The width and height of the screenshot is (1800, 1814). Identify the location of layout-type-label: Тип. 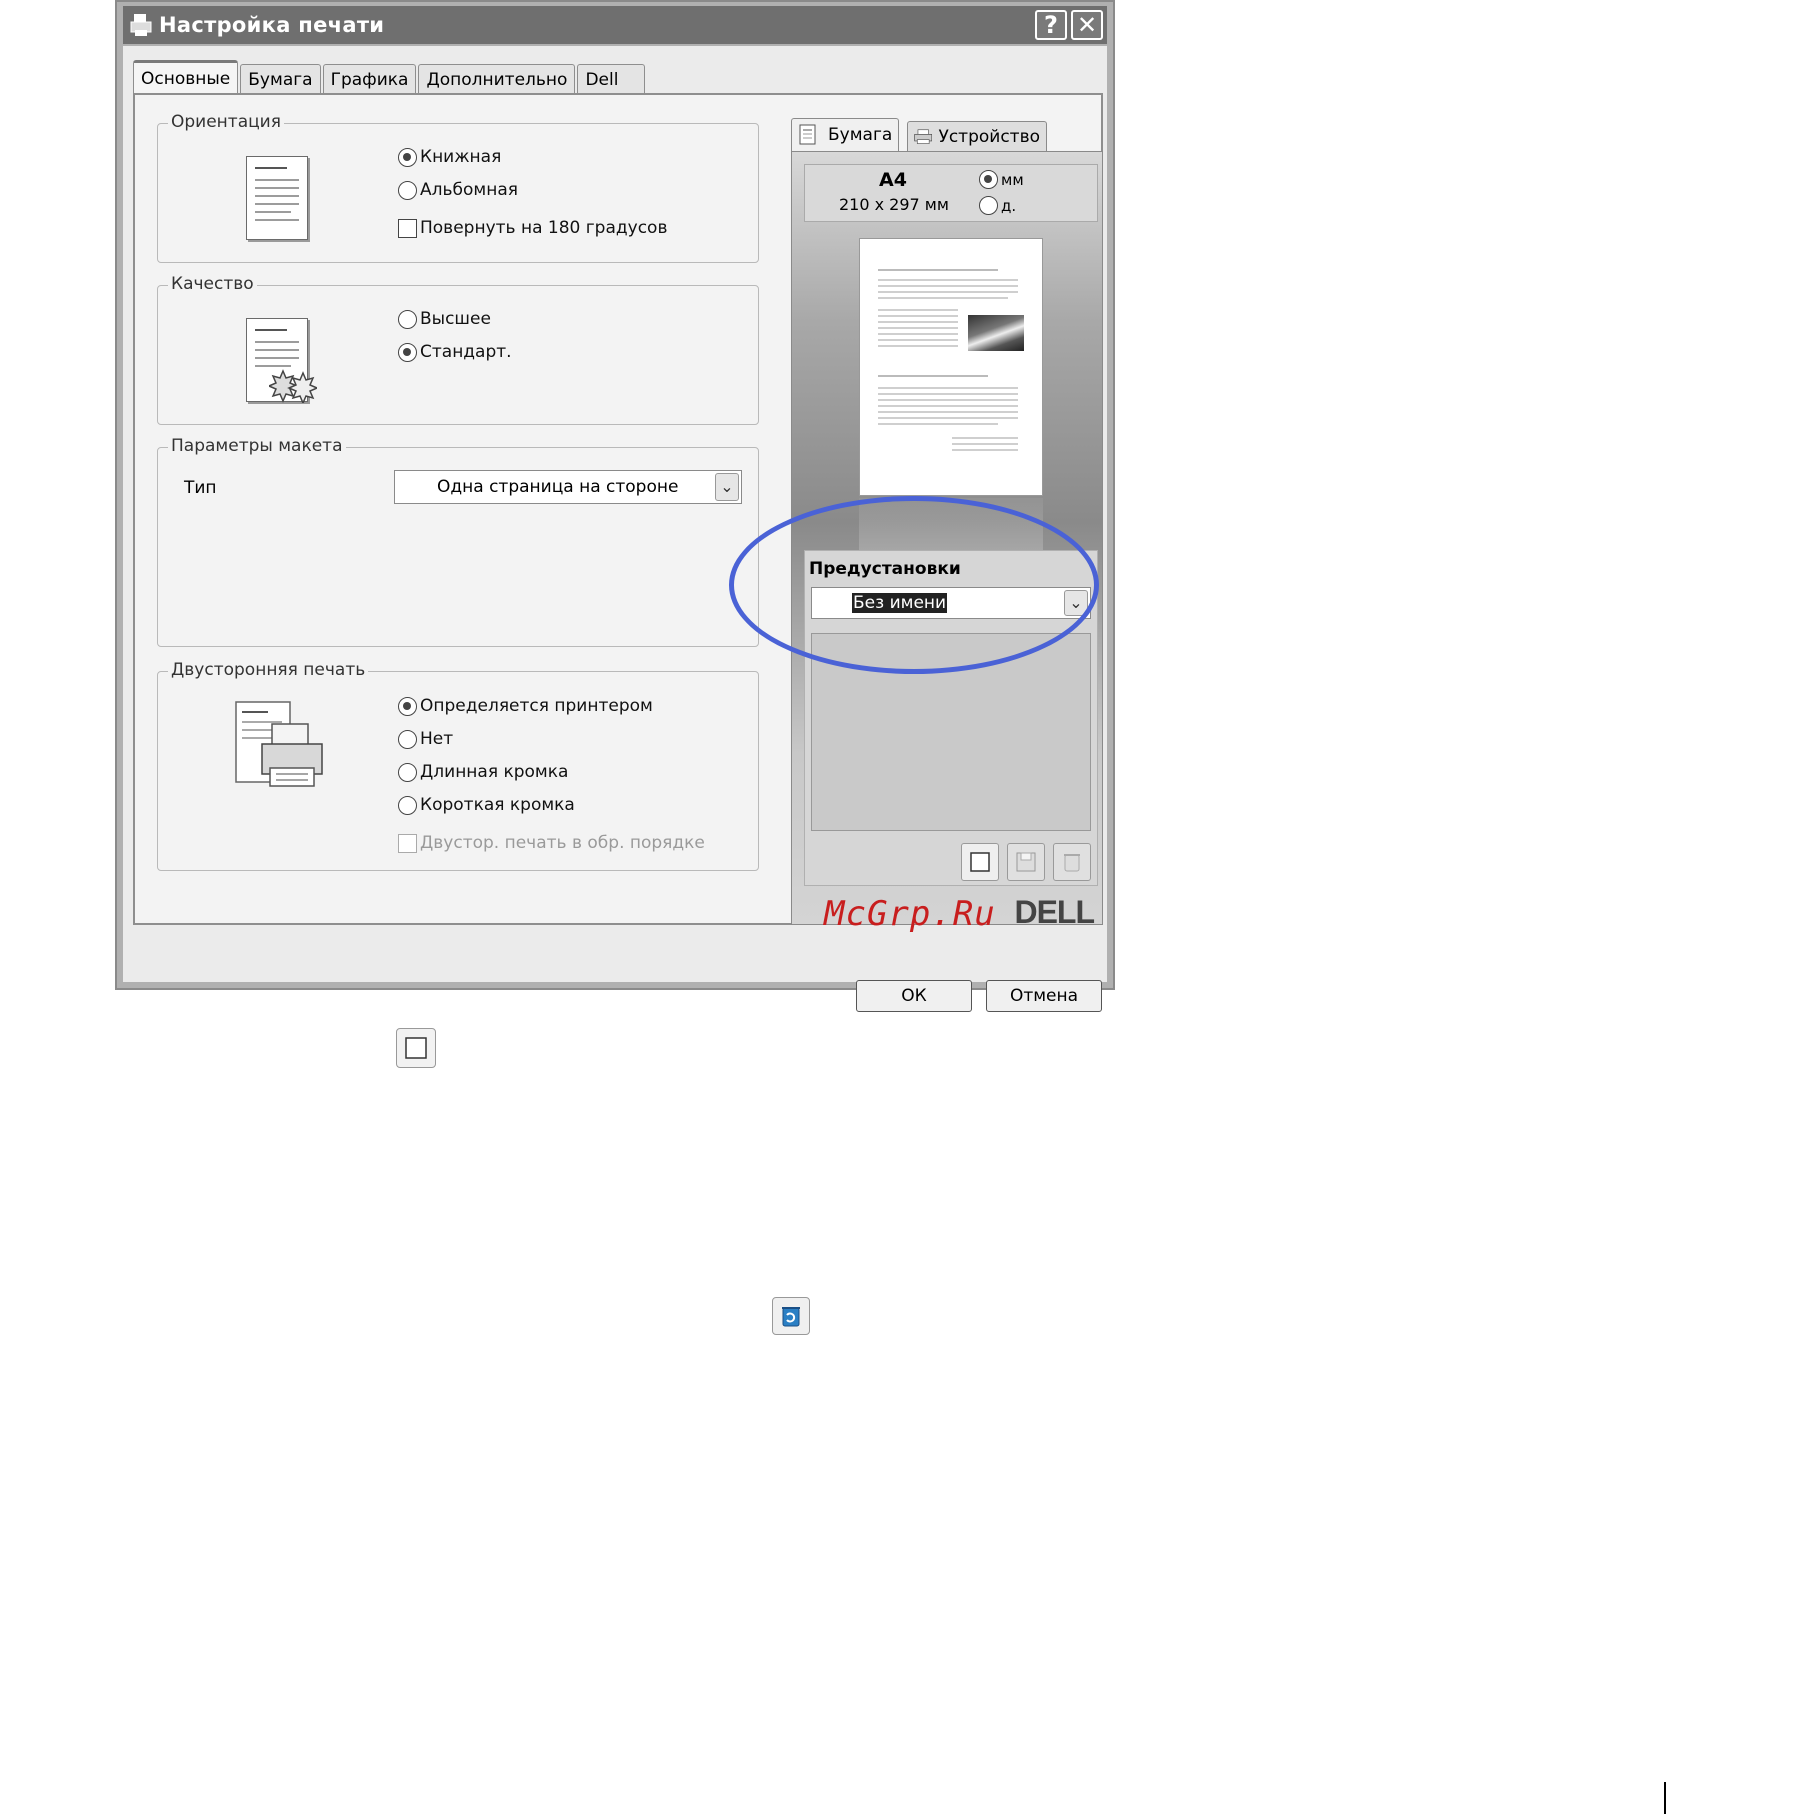
(200, 488).